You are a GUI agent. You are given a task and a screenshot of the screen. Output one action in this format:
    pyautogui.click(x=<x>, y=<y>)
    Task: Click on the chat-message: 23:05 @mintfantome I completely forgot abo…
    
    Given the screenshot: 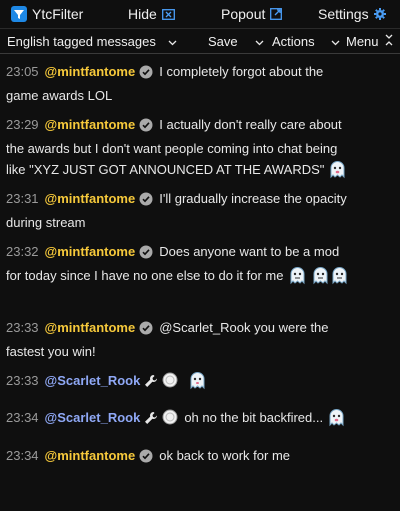 What is the action you would take?
    pyautogui.click(x=181, y=83)
    